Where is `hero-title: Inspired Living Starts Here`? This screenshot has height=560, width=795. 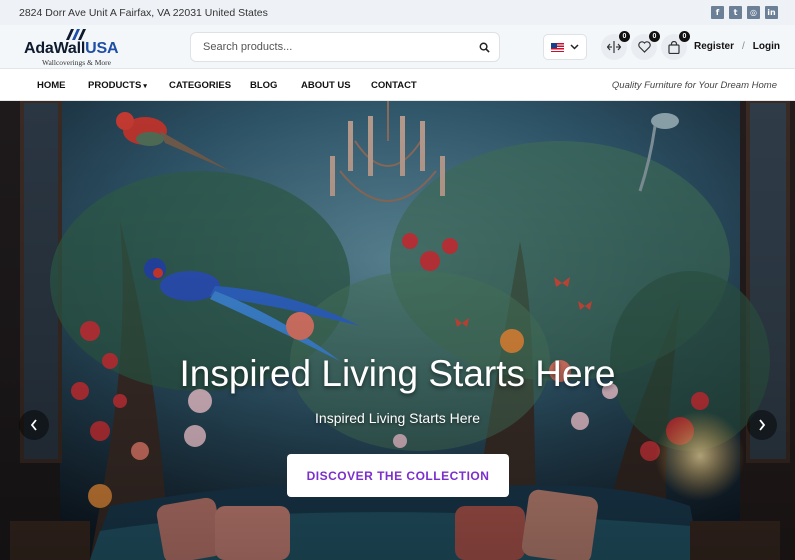 hero-title: Inspired Living Starts Here is located at coordinates (397, 373).